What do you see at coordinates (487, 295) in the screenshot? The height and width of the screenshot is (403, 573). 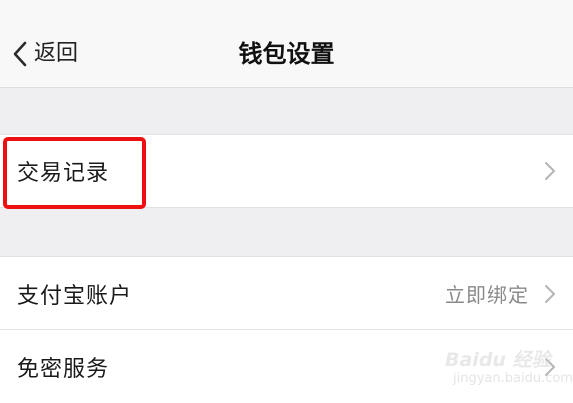 I see `bind-now-value: 立即绑定` at bounding box center [487, 295].